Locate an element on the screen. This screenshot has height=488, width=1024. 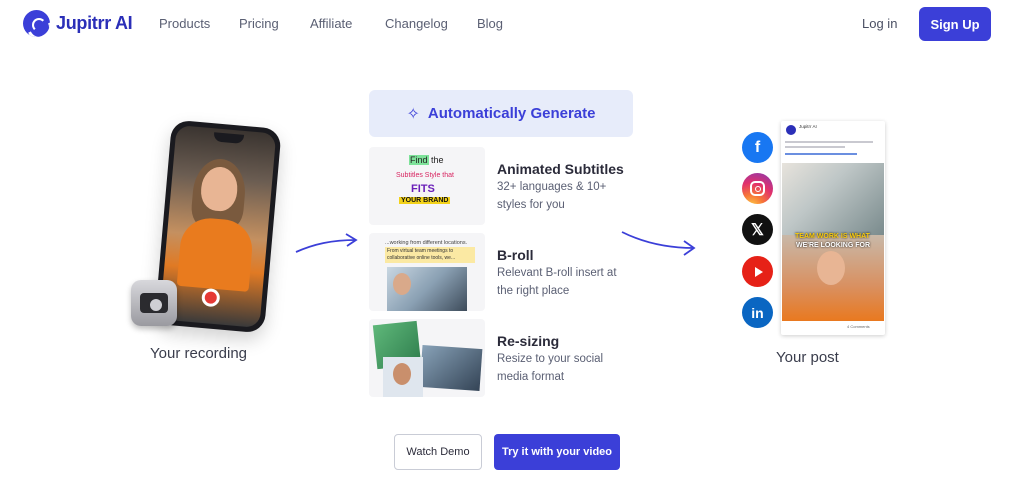
auto-generate-banner: ✧ Automatically Generate is located at coordinates (501, 113).